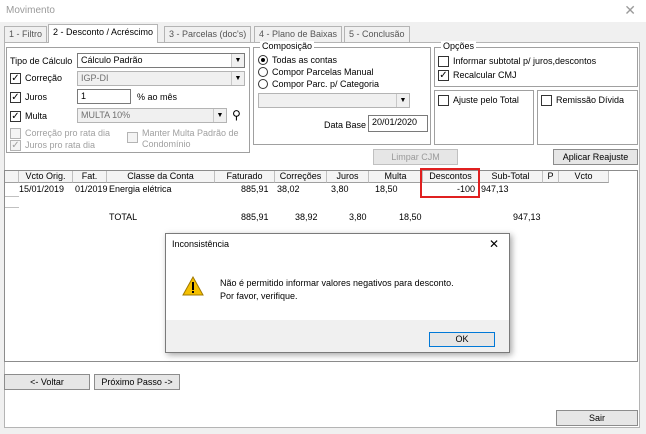 Image resolution: width=646 pixels, height=434 pixels. I want to click on proximo-passo-button: Próximo Passo ->, so click(137, 382).